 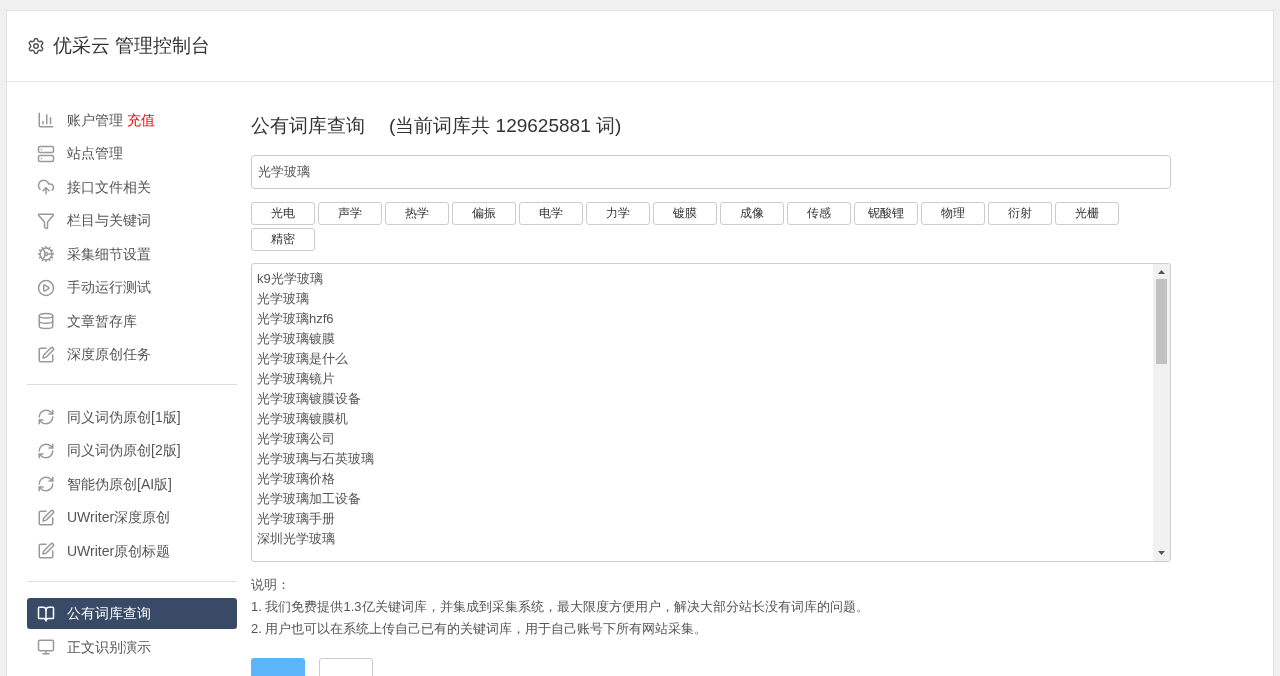 What do you see at coordinates (283, 239) in the screenshot?
I see `tag-button: 精密` at bounding box center [283, 239].